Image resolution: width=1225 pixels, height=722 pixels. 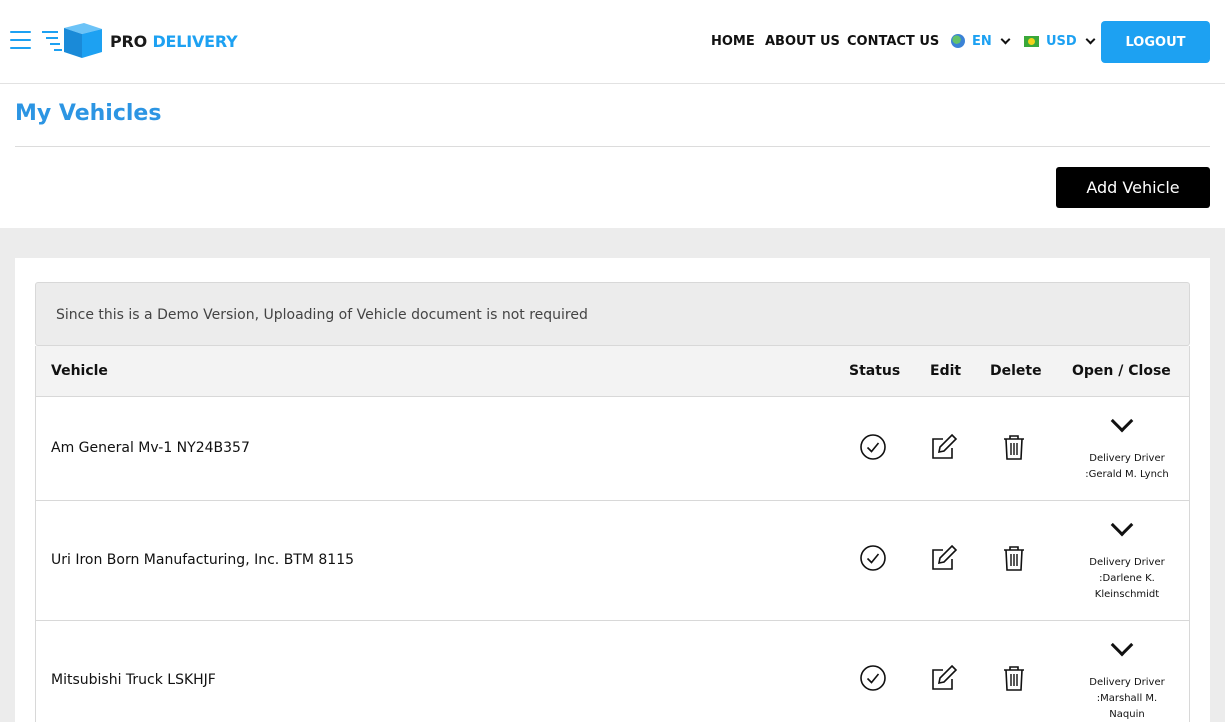 What do you see at coordinates (133, 680) in the screenshot?
I see `vehicle-name: Mitsubishi Truck LSKHJF` at bounding box center [133, 680].